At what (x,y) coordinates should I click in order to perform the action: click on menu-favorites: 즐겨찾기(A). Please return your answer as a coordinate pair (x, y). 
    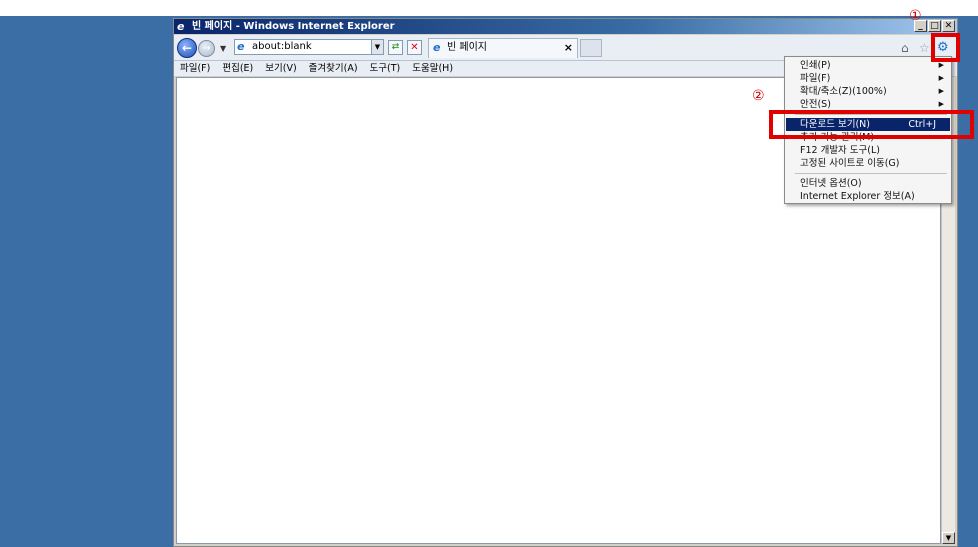
    Looking at the image, I should click on (333, 68).